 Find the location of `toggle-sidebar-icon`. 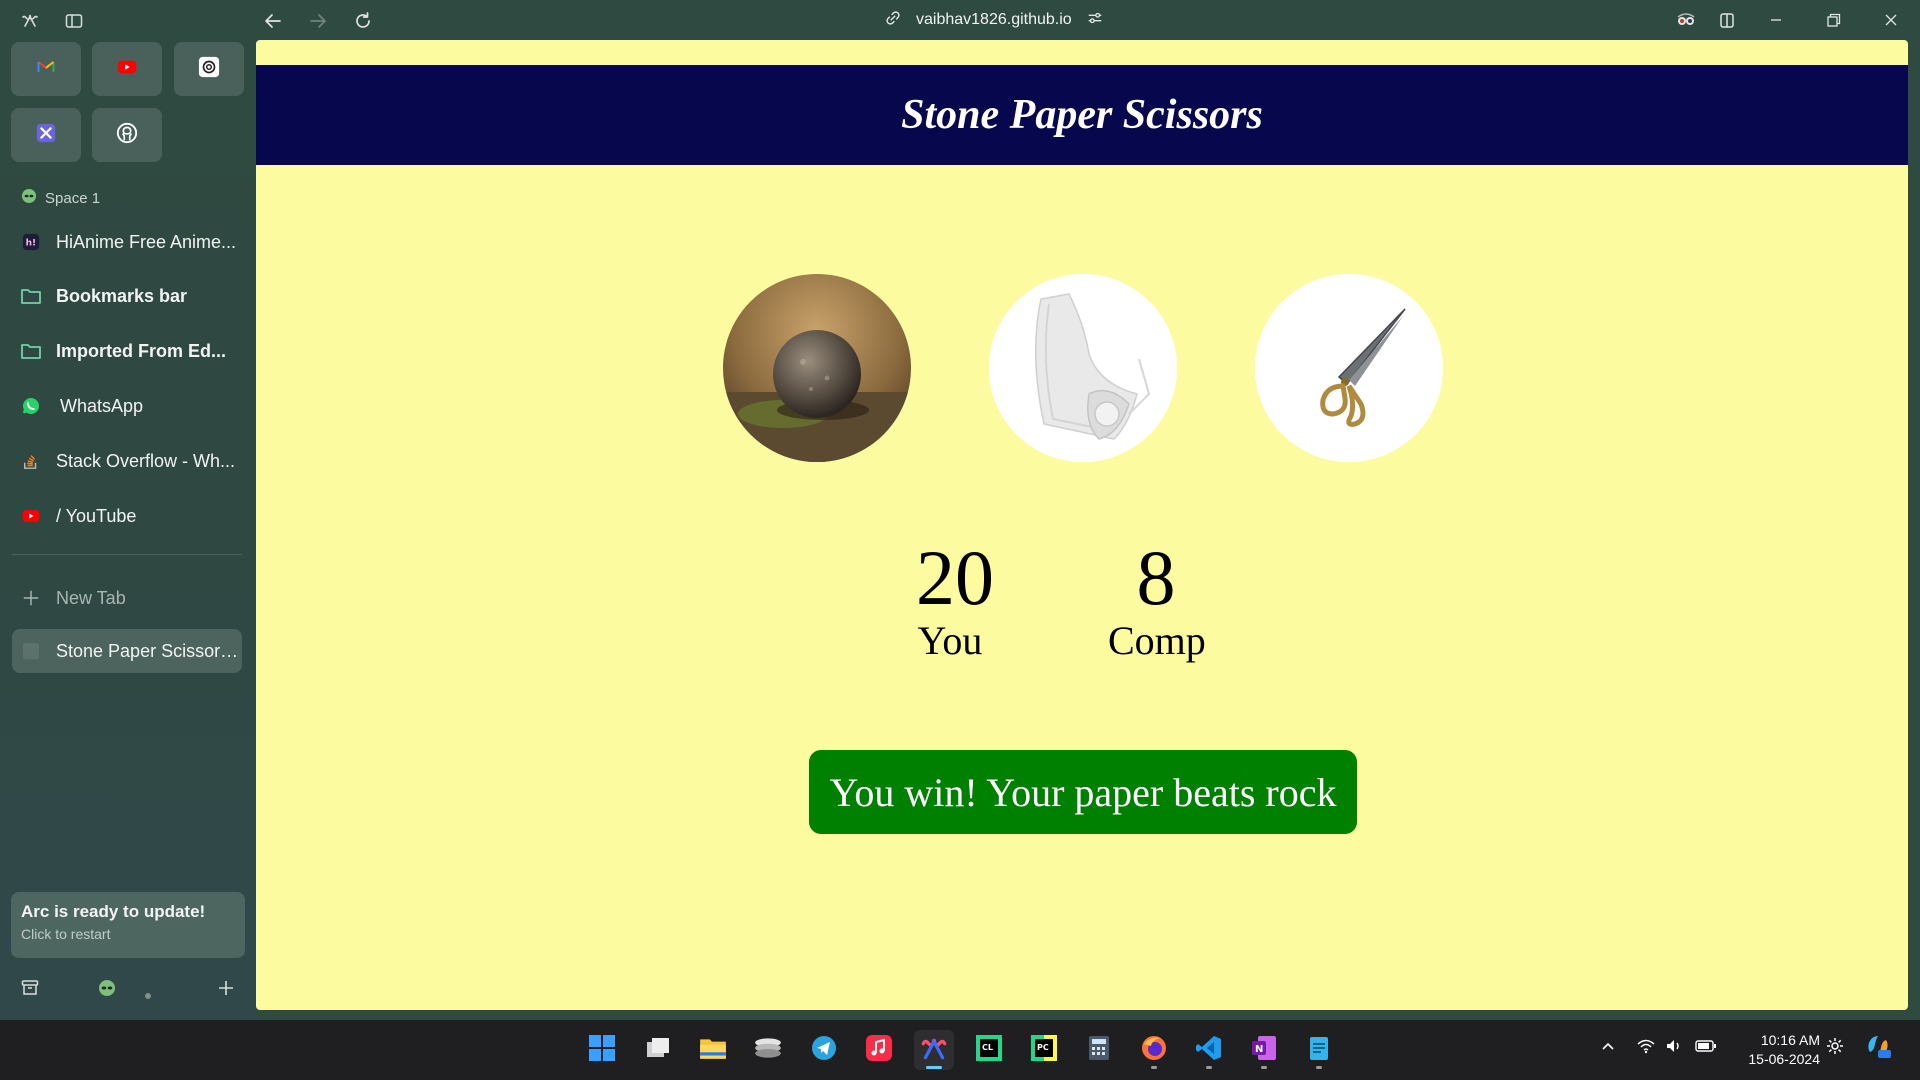

toggle-sidebar-icon is located at coordinates (74, 21).